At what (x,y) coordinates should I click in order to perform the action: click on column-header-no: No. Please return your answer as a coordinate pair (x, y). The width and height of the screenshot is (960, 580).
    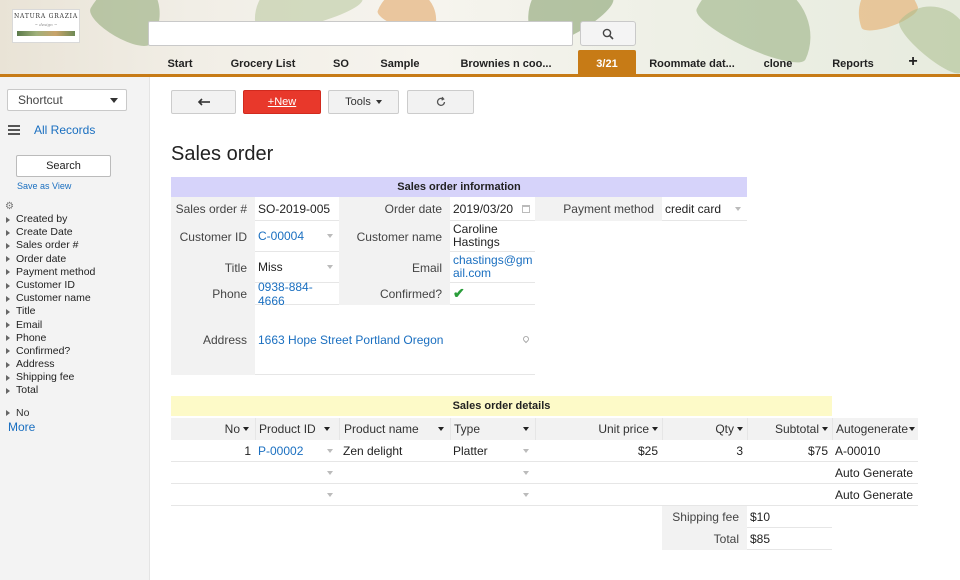
    Looking at the image, I should click on (213, 429).